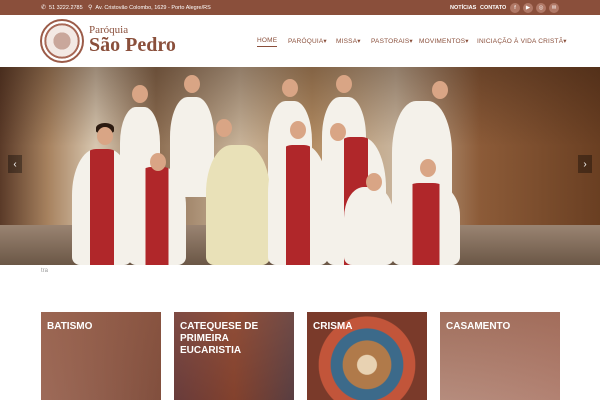 Image resolution: width=600 pixels, height=400 pixels. Describe the element at coordinates (367, 356) in the screenshot. I see `card-crisma: CRISMA` at that location.